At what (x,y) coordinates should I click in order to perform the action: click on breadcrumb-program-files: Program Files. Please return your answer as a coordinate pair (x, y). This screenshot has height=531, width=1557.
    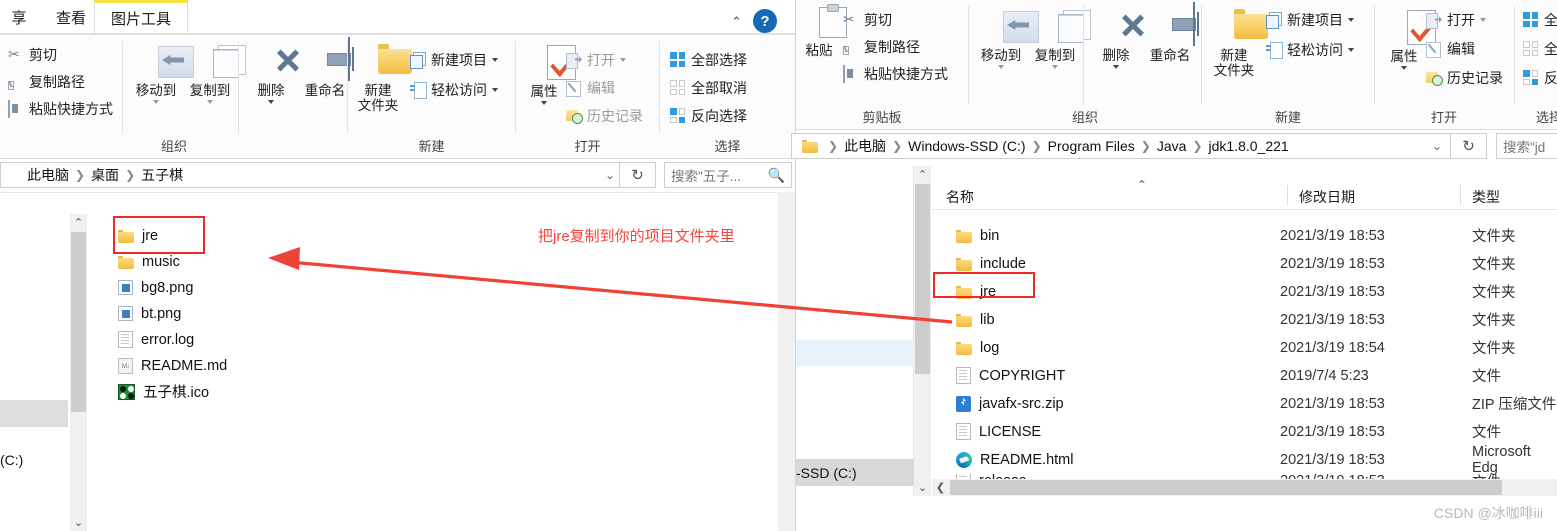
    Looking at the image, I should click on (1091, 146).